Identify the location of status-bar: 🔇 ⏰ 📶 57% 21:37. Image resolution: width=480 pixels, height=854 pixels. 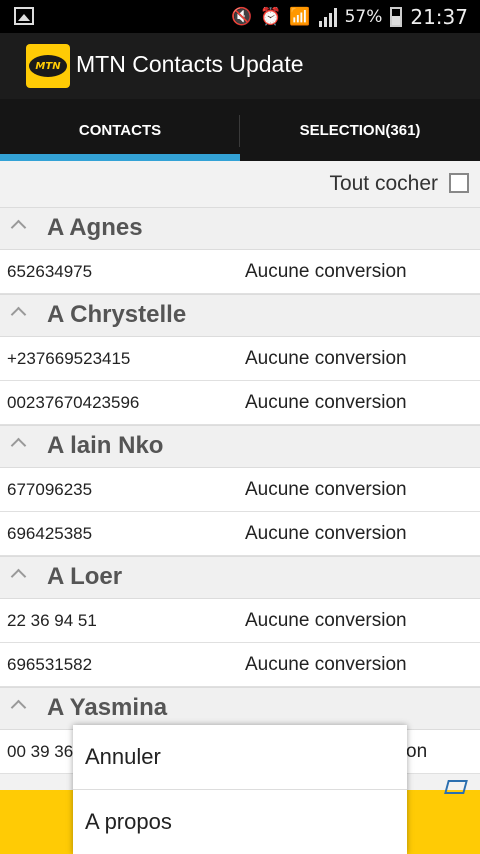
(240, 16).